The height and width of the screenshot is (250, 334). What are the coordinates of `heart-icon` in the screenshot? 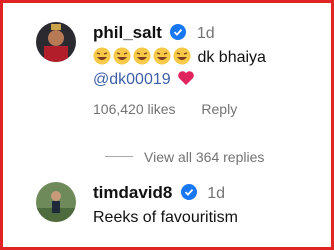 It's located at (186, 78).